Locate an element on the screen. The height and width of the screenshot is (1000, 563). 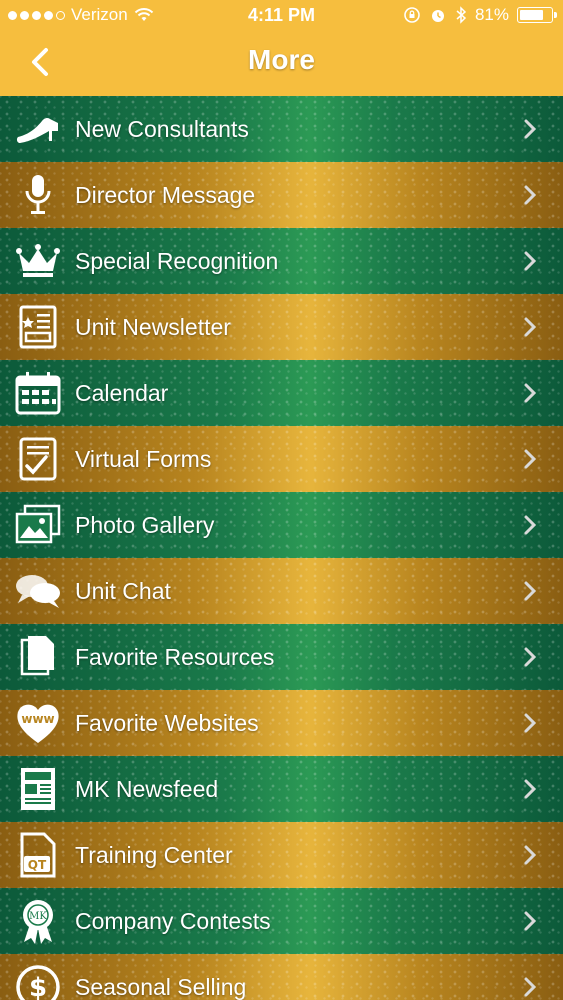
menu-item-label: Unit Newsletter is located at coordinates (153, 326).